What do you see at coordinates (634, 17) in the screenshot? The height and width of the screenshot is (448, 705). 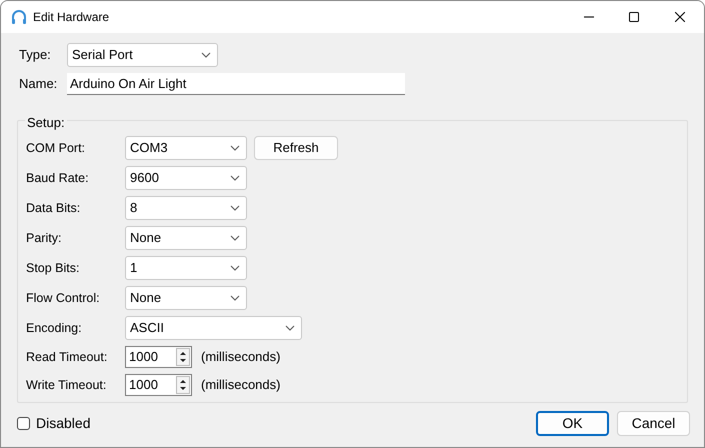 I see `maximize-icon` at bounding box center [634, 17].